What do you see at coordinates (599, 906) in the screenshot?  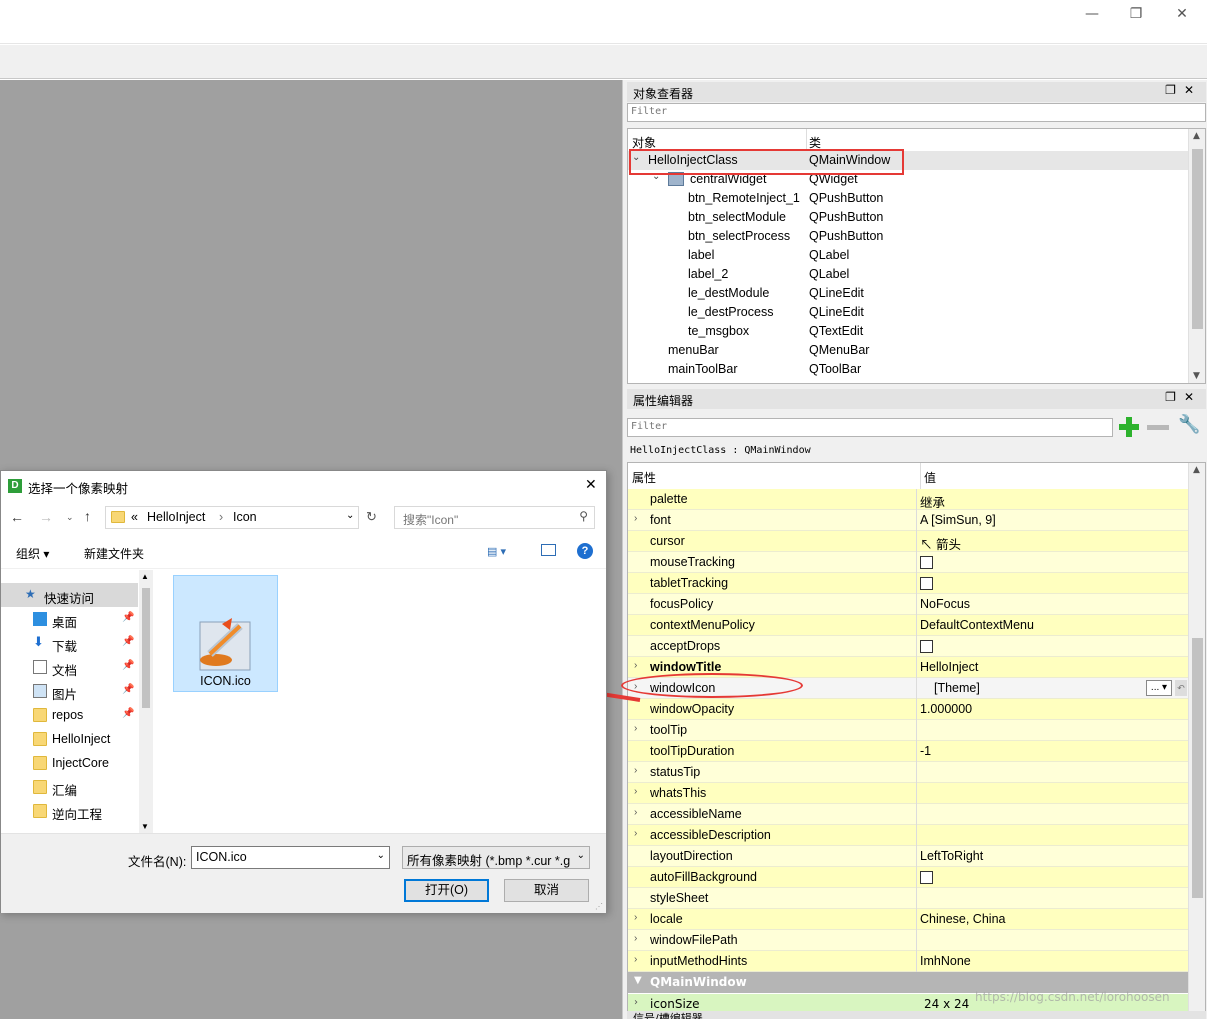 I see `resize-grip-icon: ⋰` at bounding box center [599, 906].